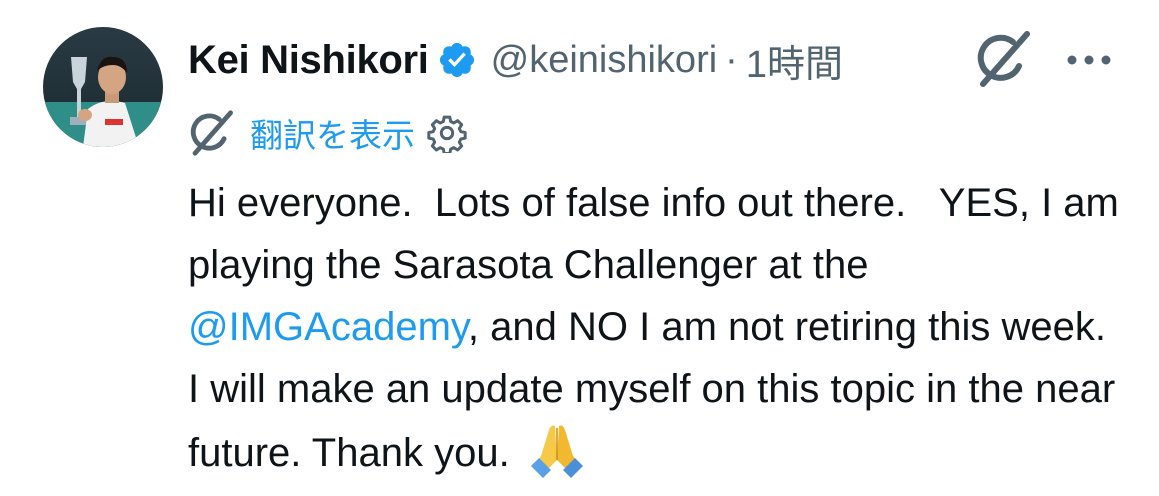 The image size is (1159, 496). Describe the element at coordinates (794, 60) in the screenshot. I see `timestamp: 1時間` at that location.